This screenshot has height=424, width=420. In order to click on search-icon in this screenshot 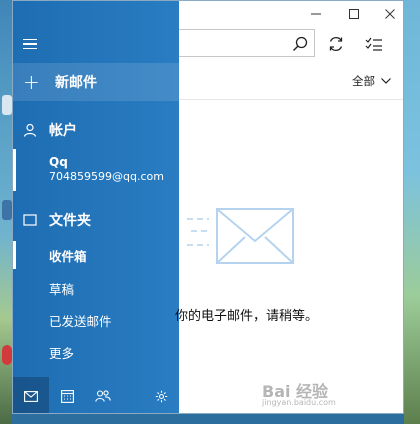, I will do `click(300, 43)`.